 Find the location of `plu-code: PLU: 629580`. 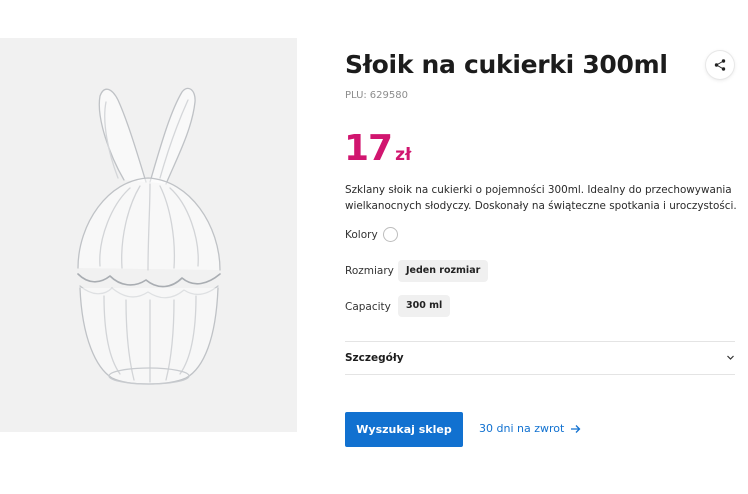

plu-code: PLU: 629580 is located at coordinates (376, 95).